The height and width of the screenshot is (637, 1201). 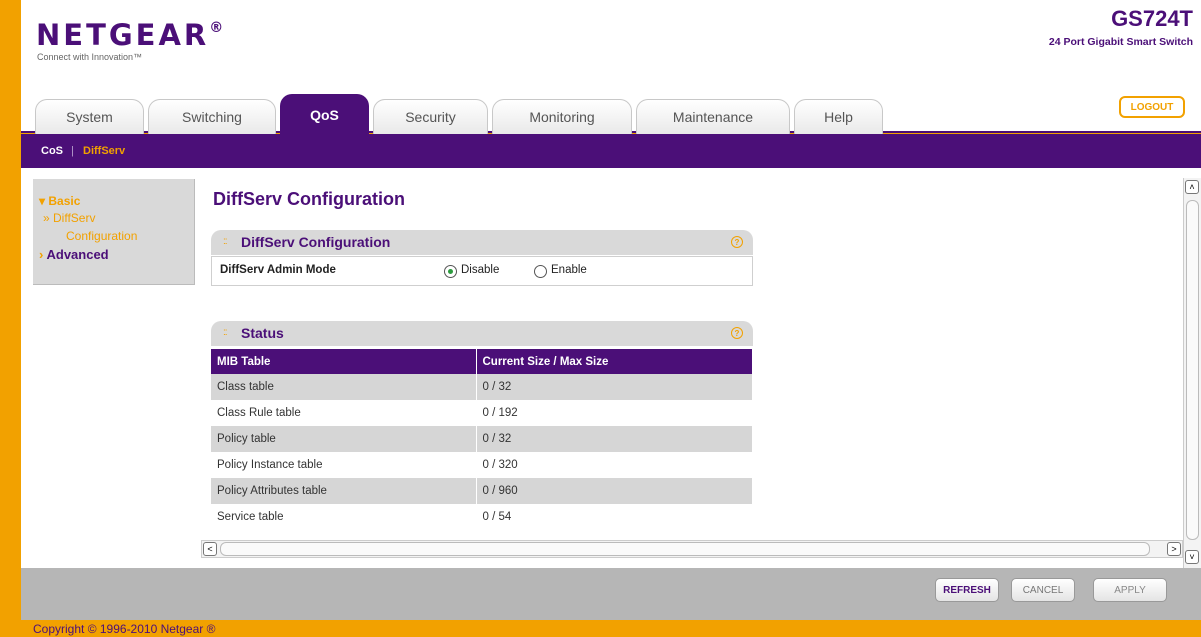 I want to click on table-row: Policy Instance table 0 / 320, so click(x=482, y=465).